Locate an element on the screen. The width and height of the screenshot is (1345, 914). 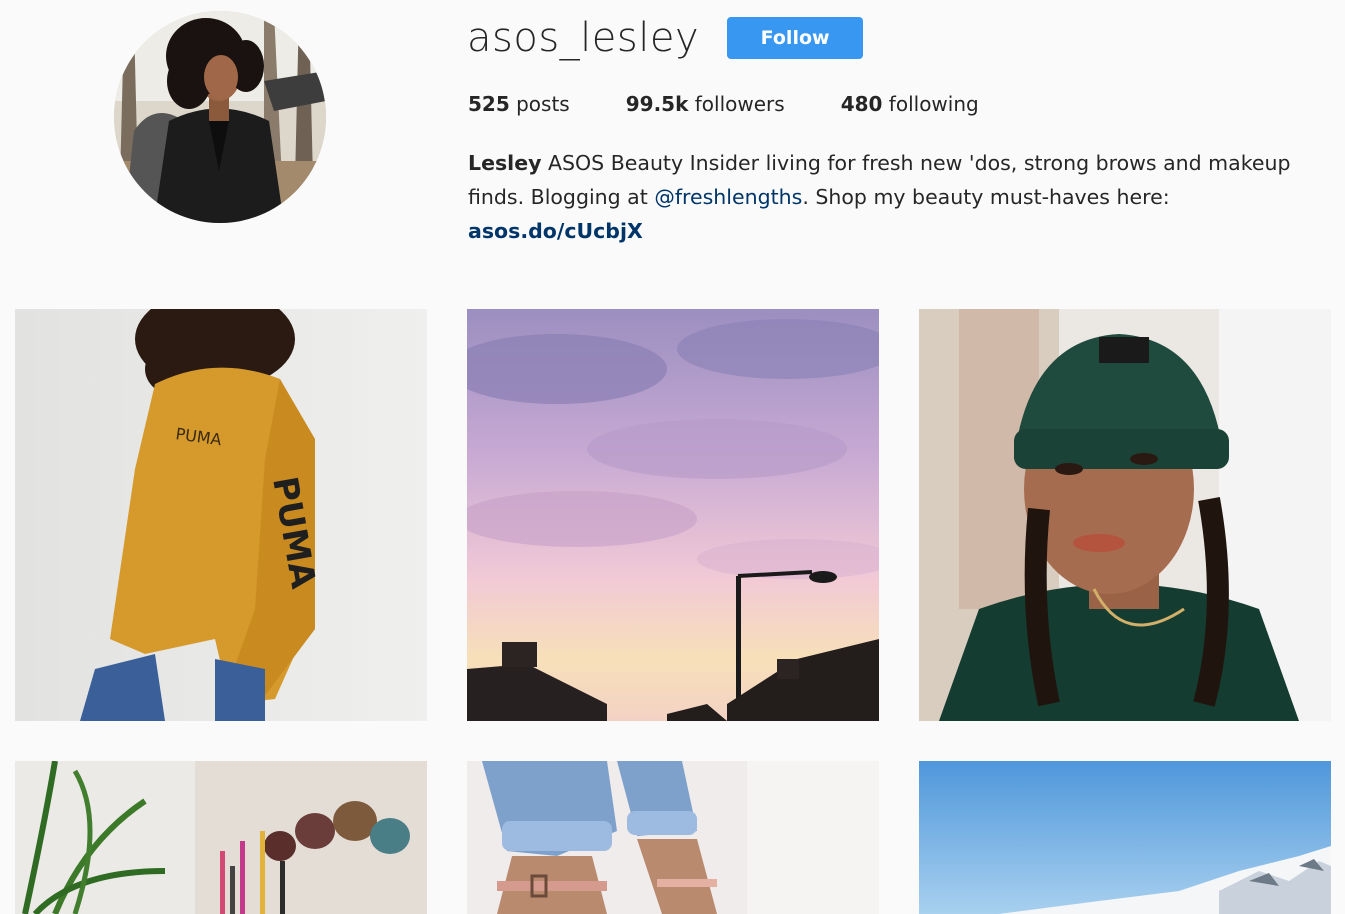
following-count: 480 is located at coordinates (861, 104).